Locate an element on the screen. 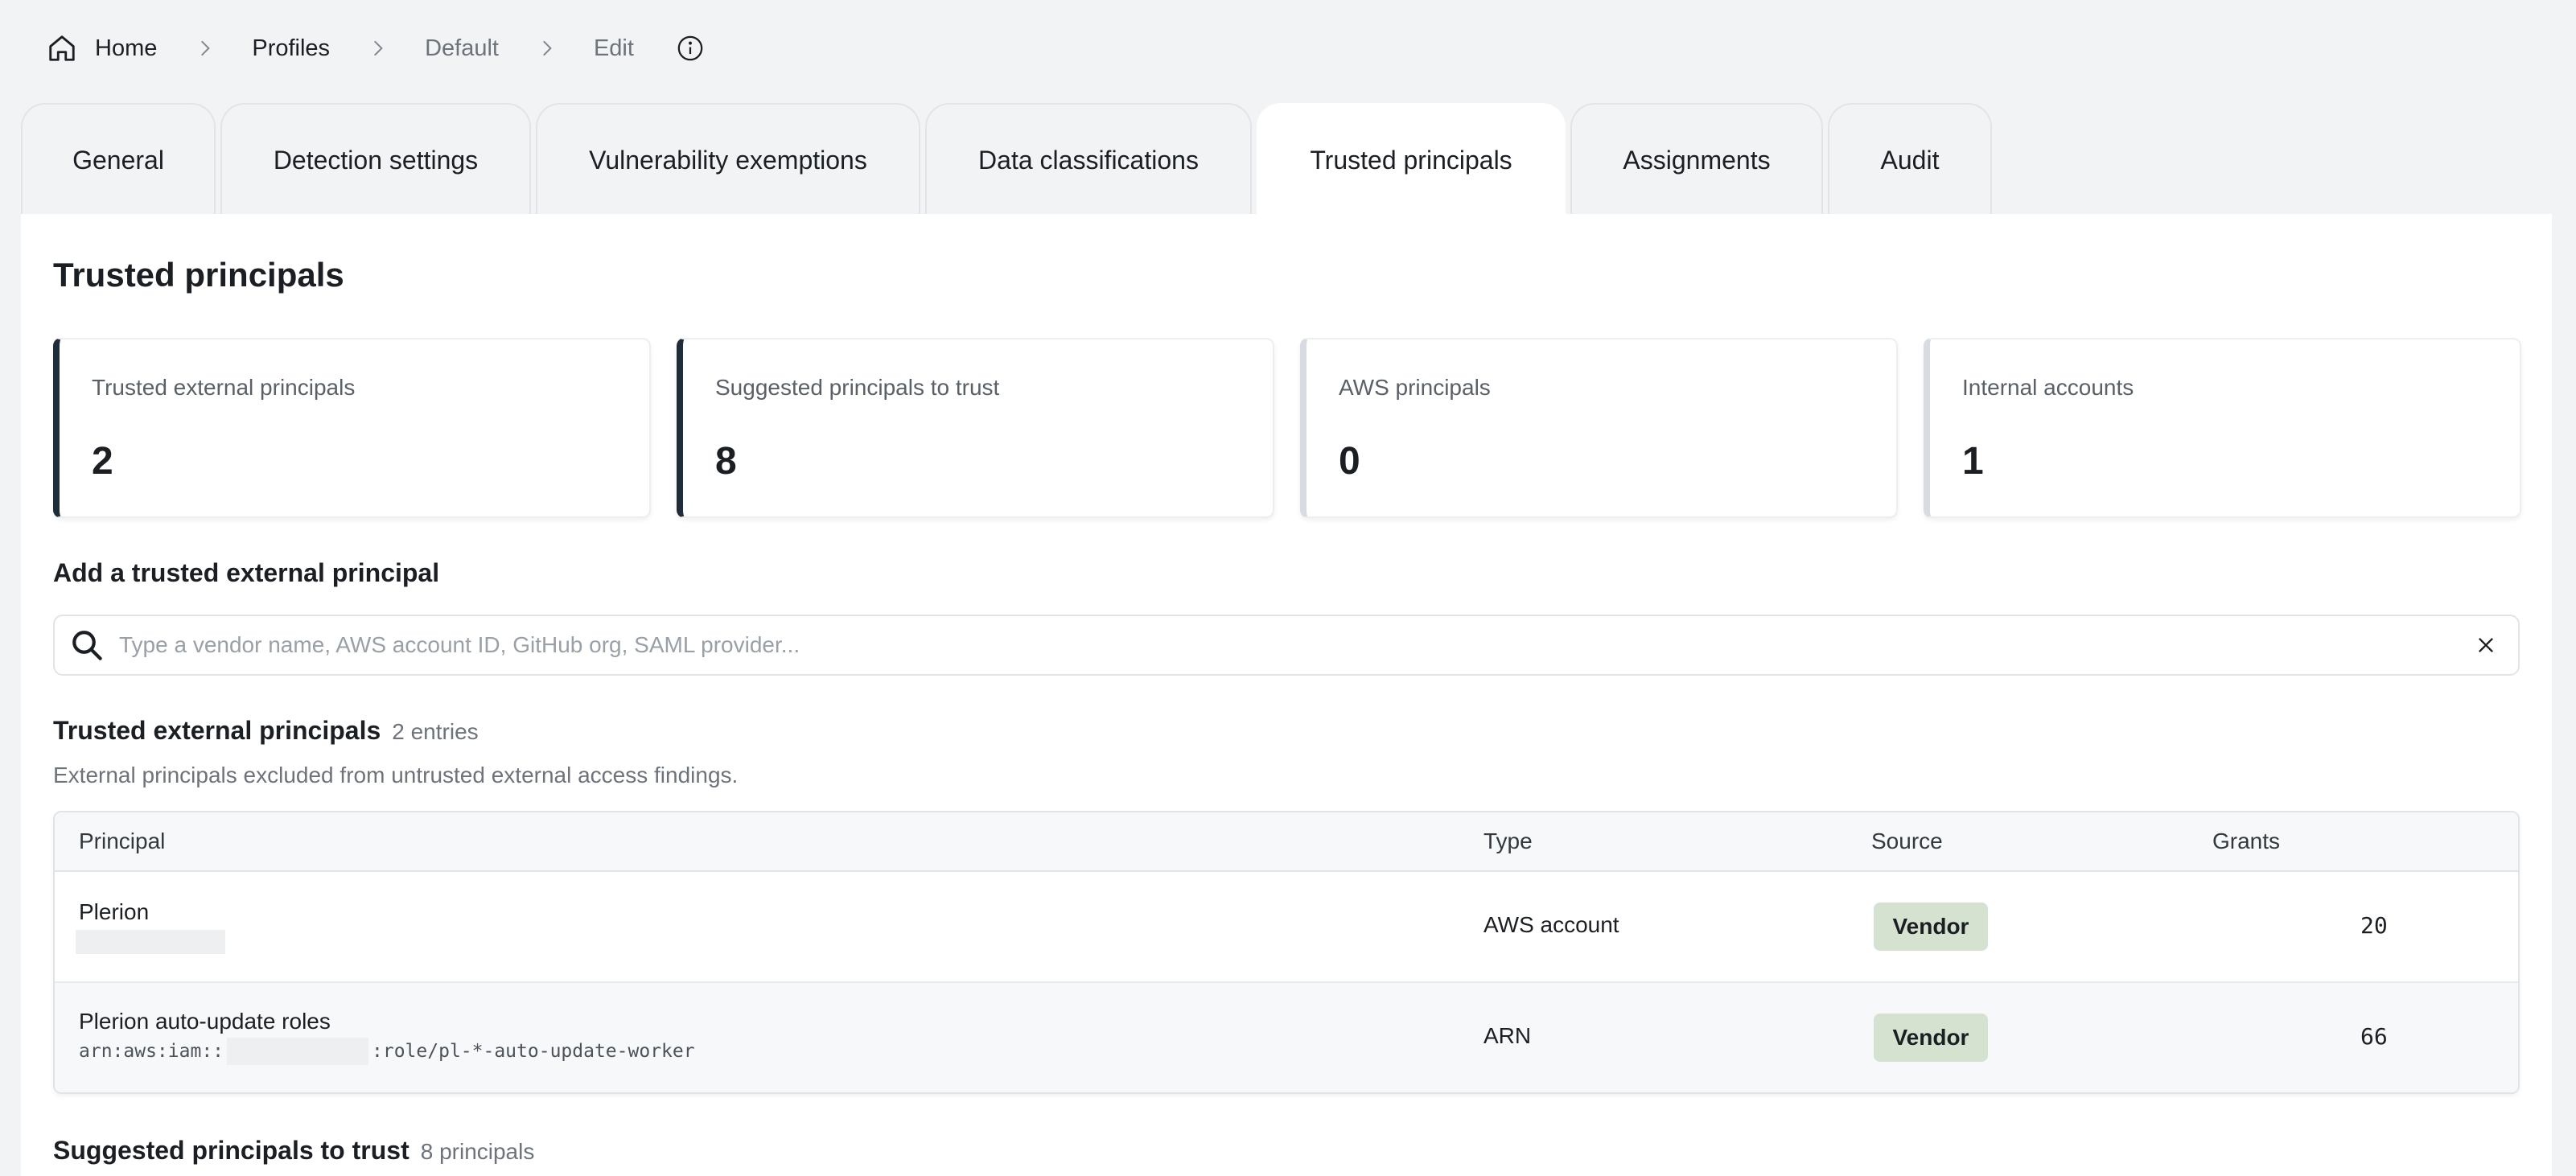 This screenshot has height=1176, width=2576. principal-type: ARN is located at coordinates (1507, 1035).